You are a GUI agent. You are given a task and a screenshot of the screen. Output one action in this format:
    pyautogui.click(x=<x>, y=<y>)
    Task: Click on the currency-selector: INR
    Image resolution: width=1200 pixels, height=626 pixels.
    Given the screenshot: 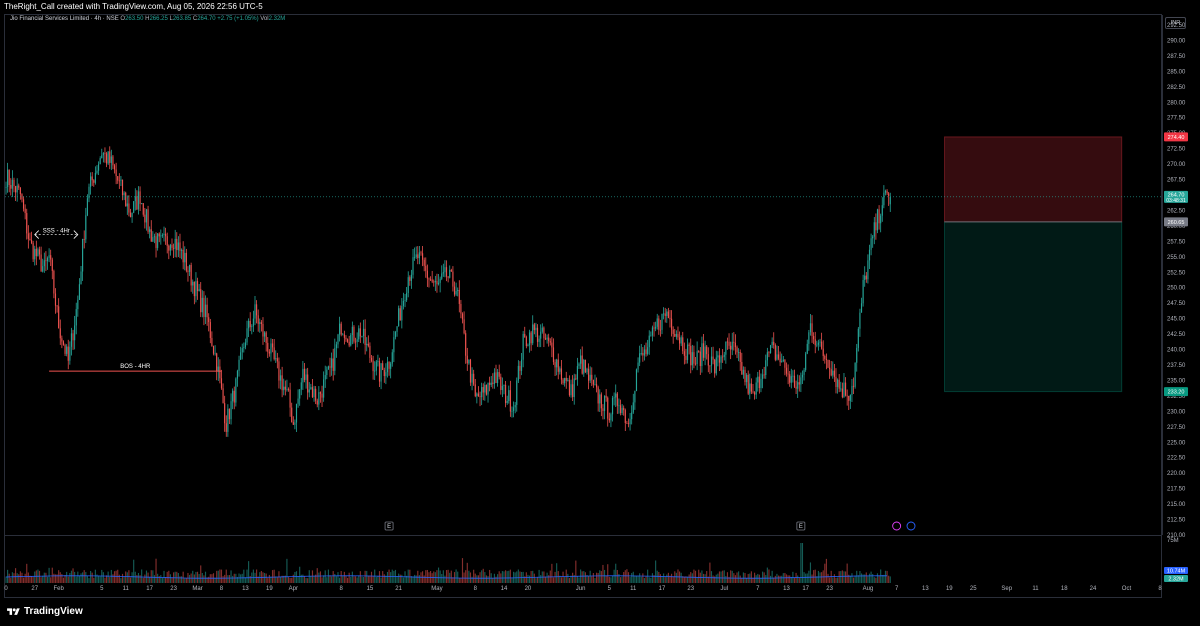 What is the action you would take?
    pyautogui.click(x=1175, y=23)
    